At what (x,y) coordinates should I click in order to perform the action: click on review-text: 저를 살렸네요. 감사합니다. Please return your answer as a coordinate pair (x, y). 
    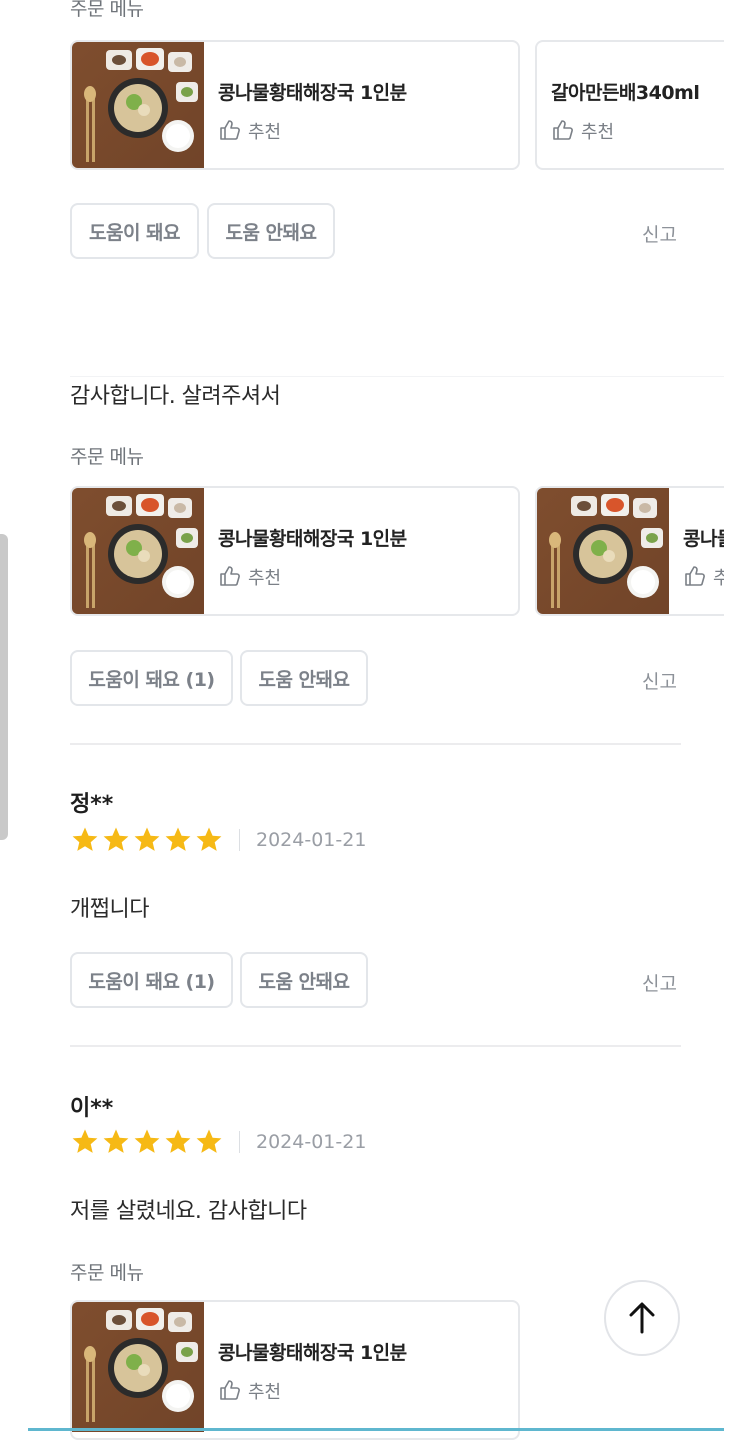
    Looking at the image, I should click on (188, 1211).